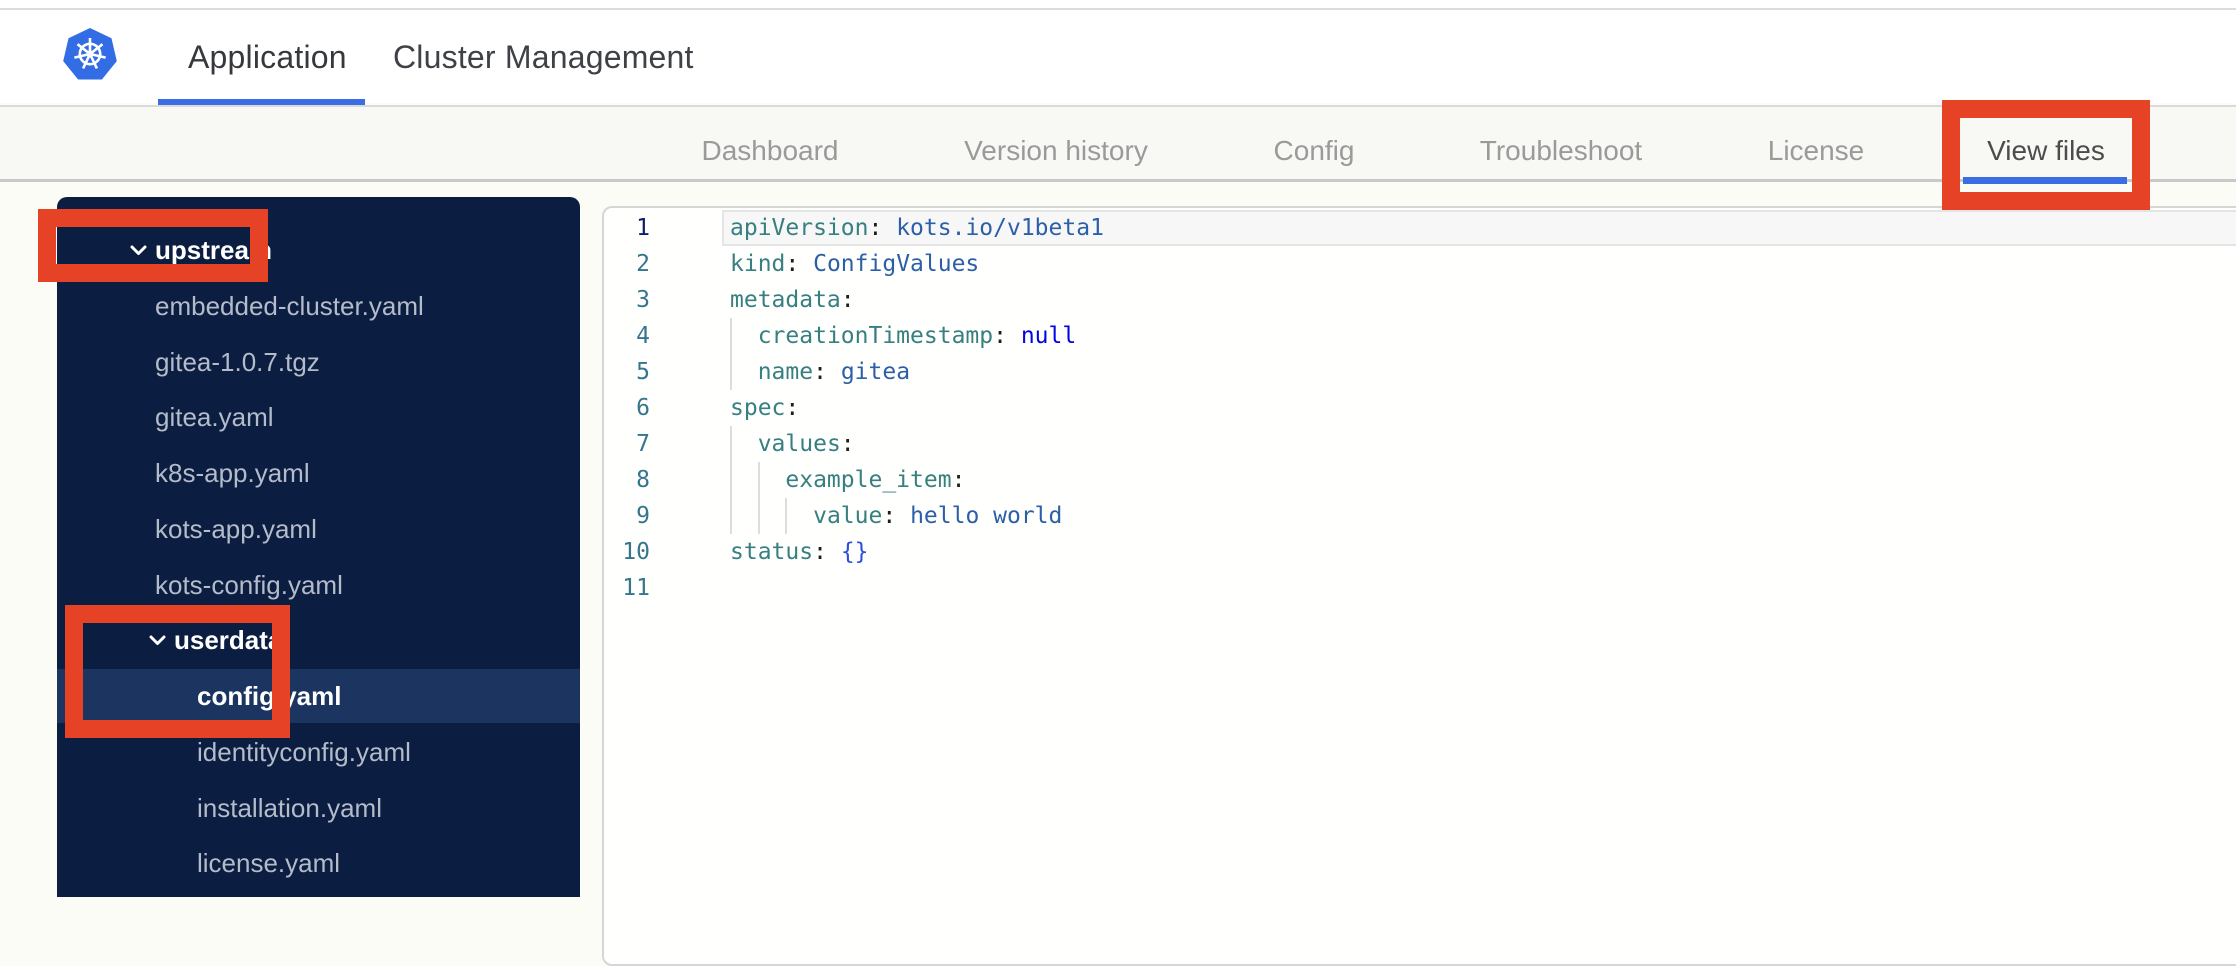 This screenshot has height=966, width=2236. Describe the element at coordinates (1420, 300) in the screenshot. I see `code-line-3: 3 metadata:` at that location.